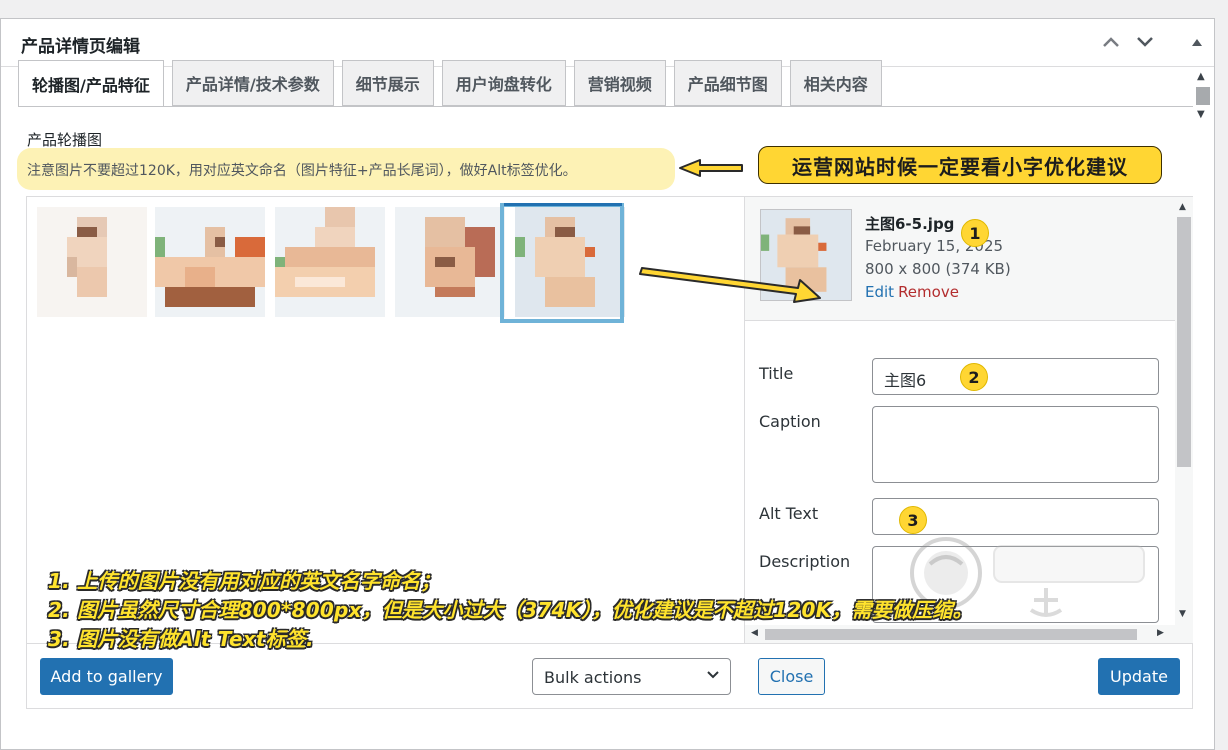 Image resolution: width=1228 pixels, height=750 pixels. I want to click on title-label: Title, so click(776, 373).